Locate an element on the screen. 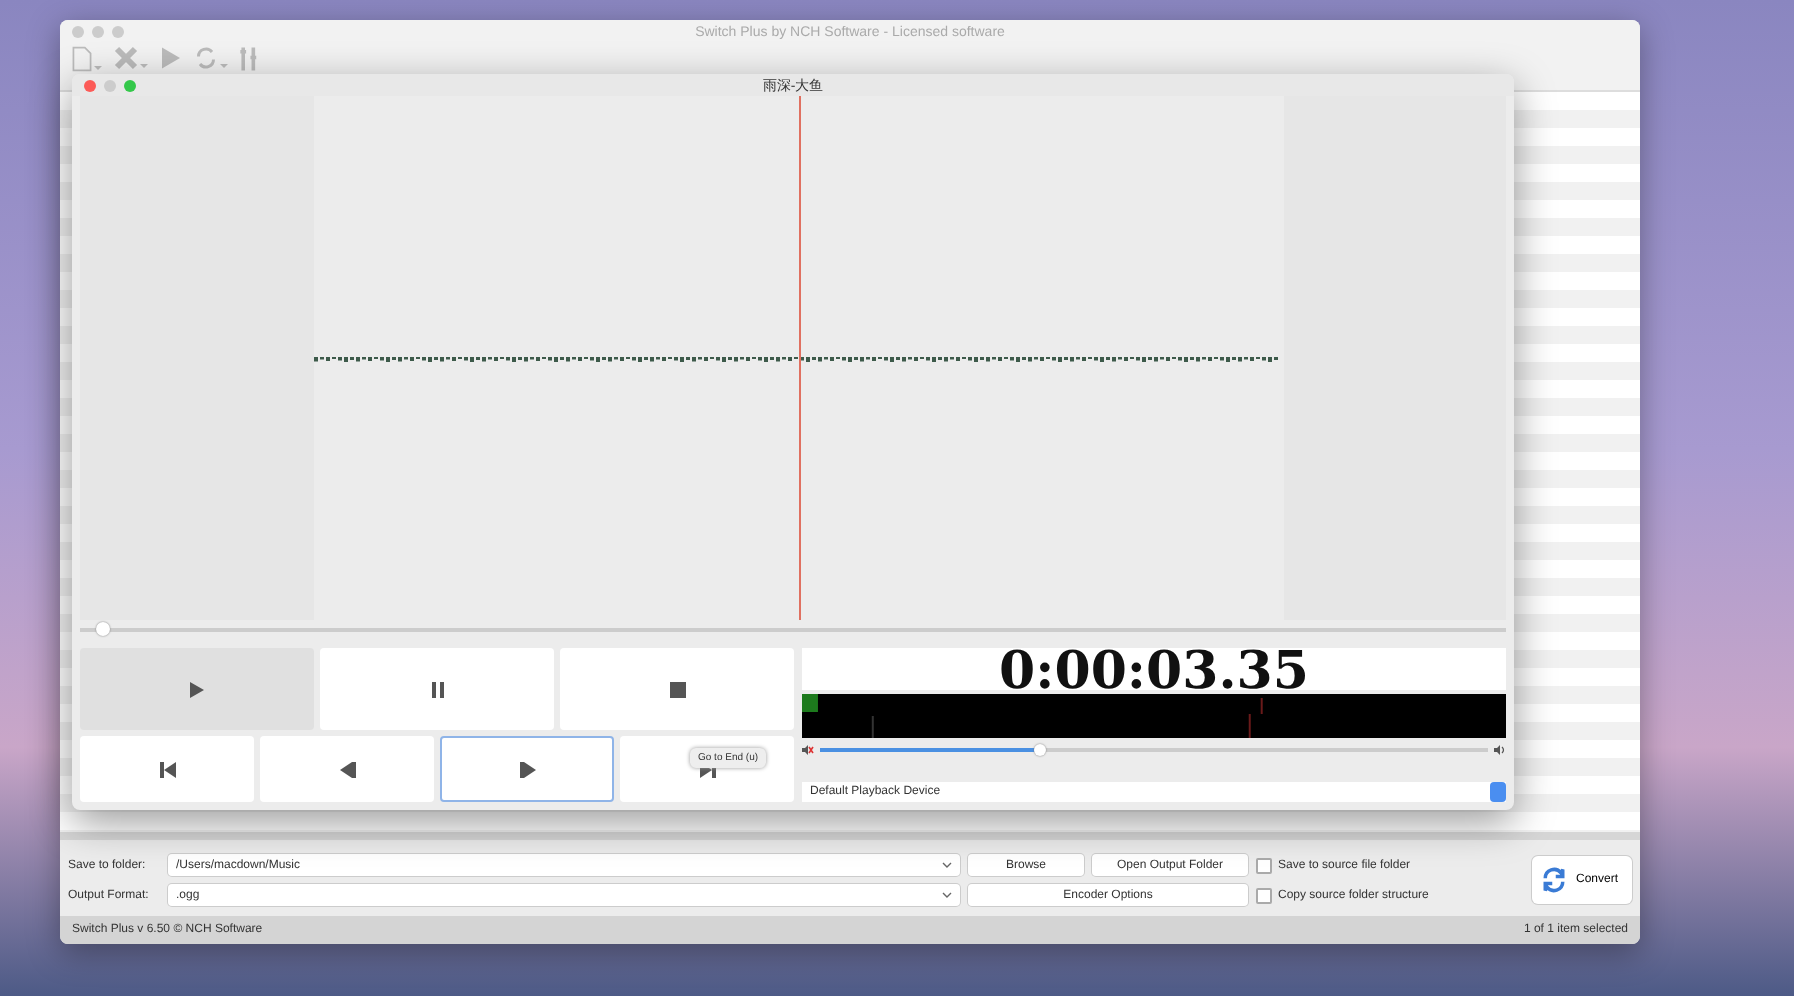  pause-button is located at coordinates (437, 689).